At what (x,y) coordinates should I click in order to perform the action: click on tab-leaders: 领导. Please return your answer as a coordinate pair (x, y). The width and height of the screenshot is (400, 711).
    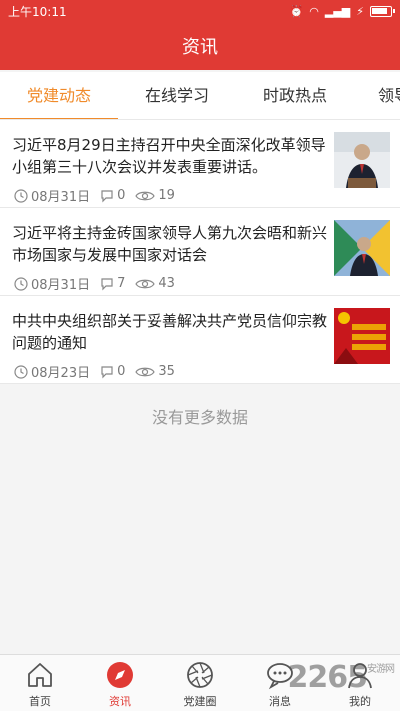
    Looking at the image, I should click on (389, 95).